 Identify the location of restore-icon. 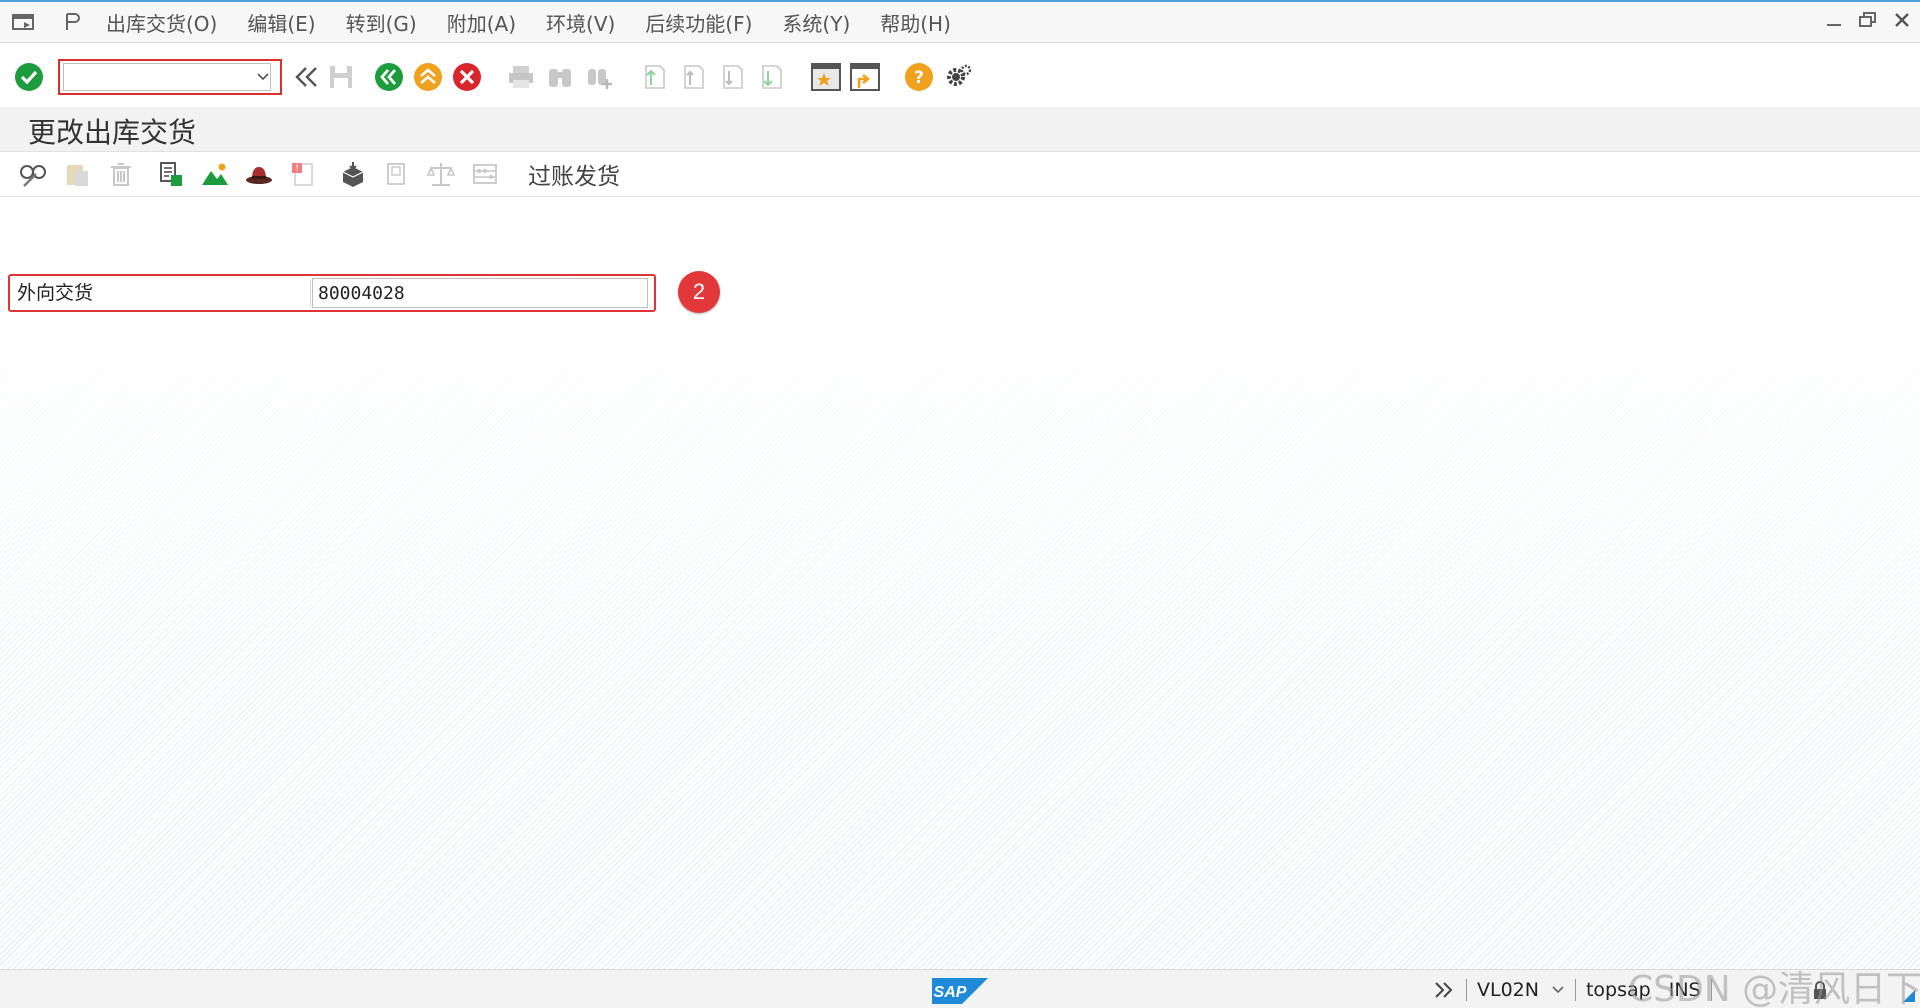
(1868, 20).